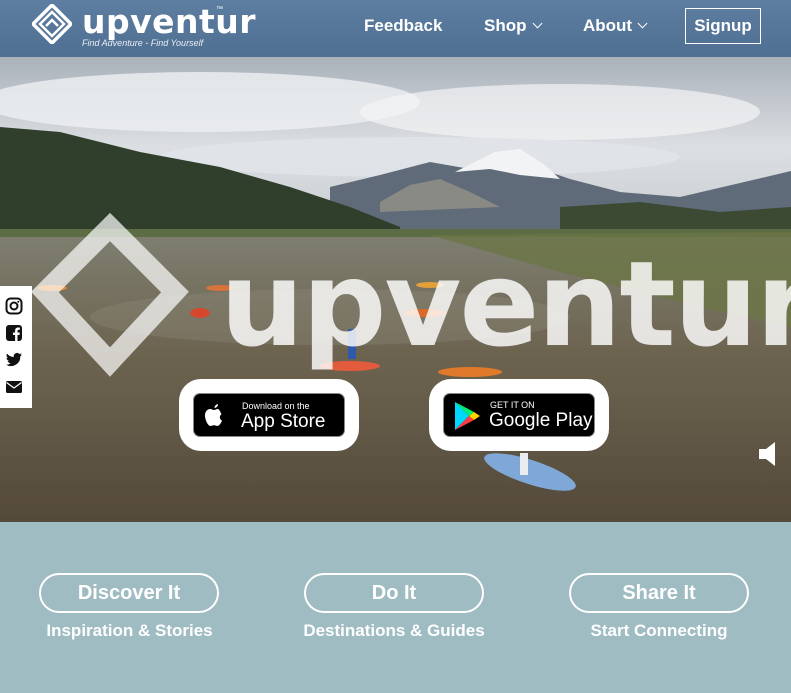 This screenshot has width=791, height=693. I want to click on share-it-button: Share It, so click(659, 593).